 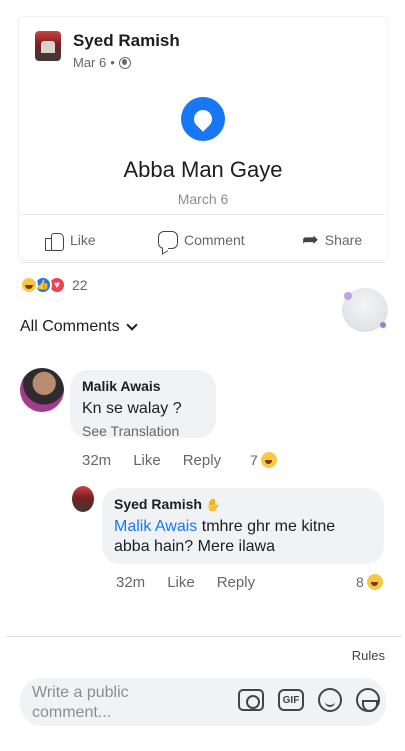 What do you see at coordinates (365, 310) in the screenshot?
I see `chat-head-bubble` at bounding box center [365, 310].